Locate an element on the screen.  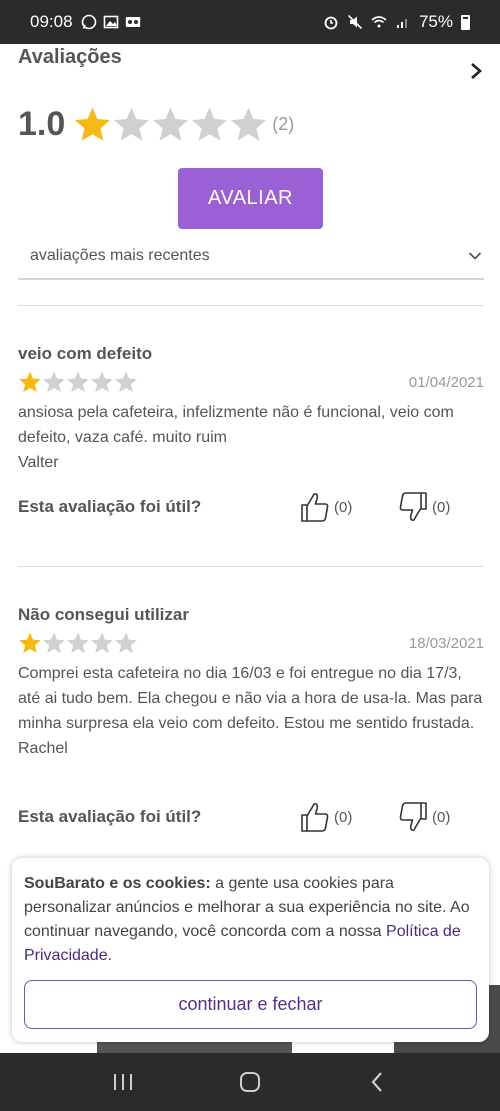
review-title: veio com defeito is located at coordinates (85, 353).